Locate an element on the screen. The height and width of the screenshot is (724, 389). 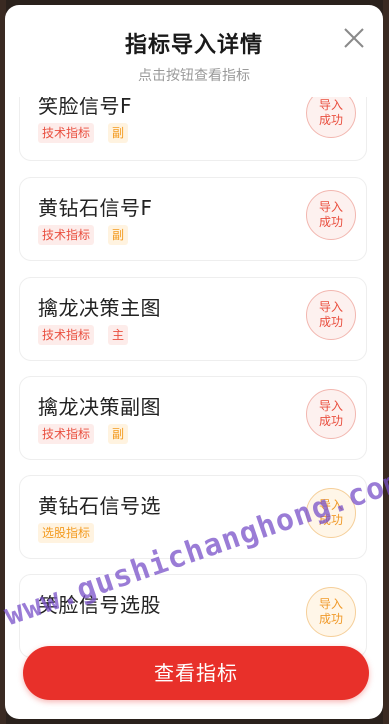
modal-subtitle: 点击按钮查看指标 is located at coordinates (194, 76).